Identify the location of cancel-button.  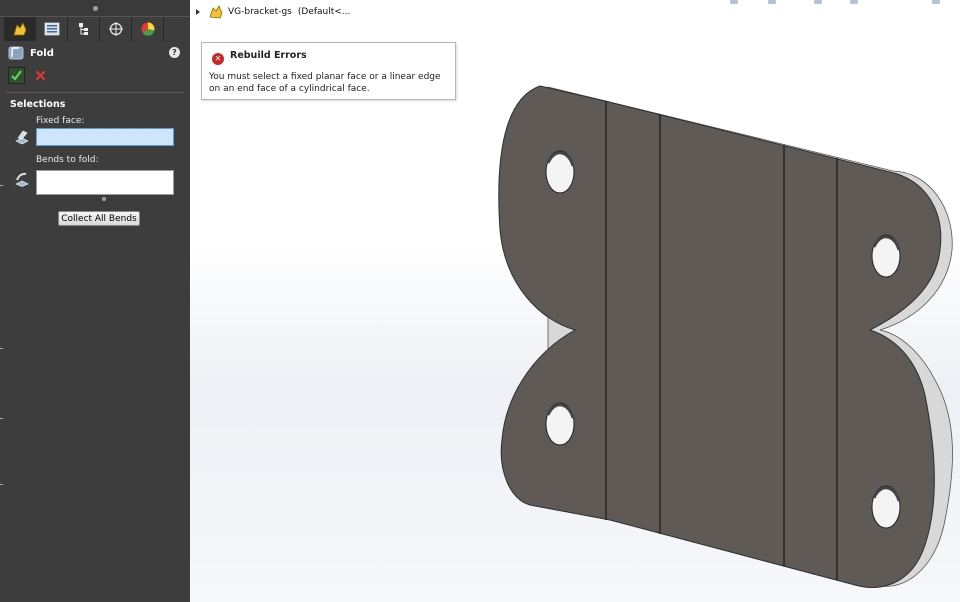
(40, 75).